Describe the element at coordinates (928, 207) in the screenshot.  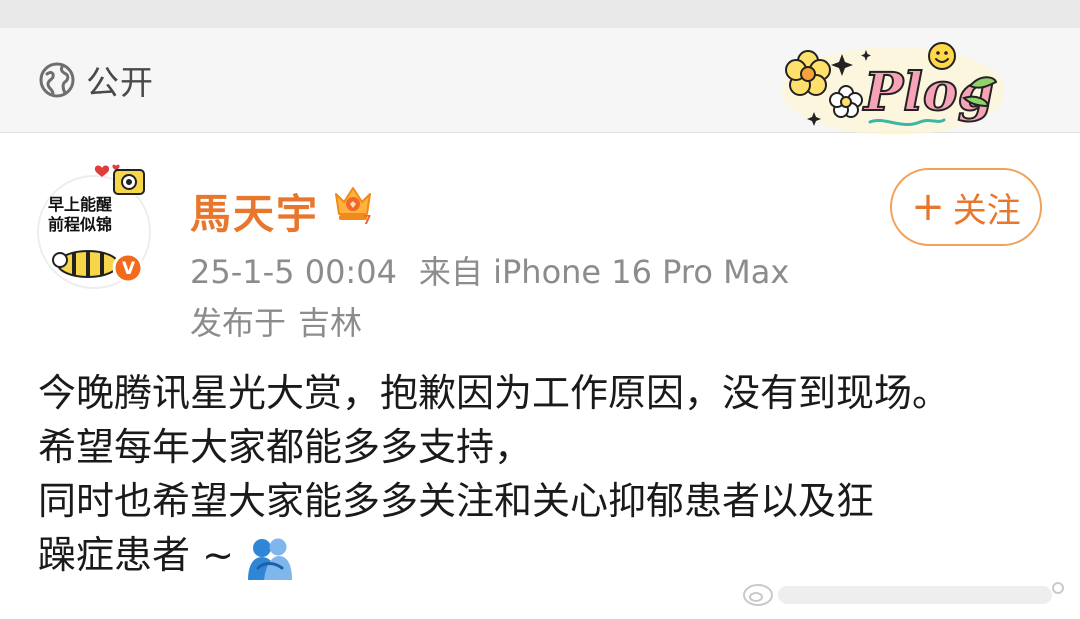
I see `plus-icon: +` at that location.